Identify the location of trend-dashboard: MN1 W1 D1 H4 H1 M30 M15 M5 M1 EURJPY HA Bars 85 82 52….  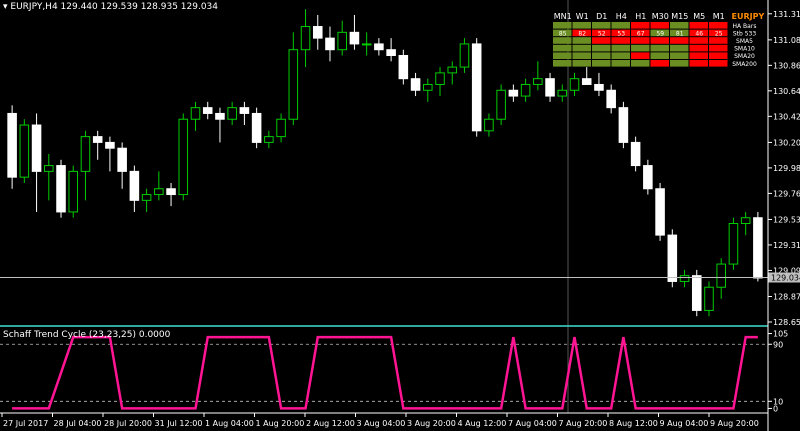
(658, 40).